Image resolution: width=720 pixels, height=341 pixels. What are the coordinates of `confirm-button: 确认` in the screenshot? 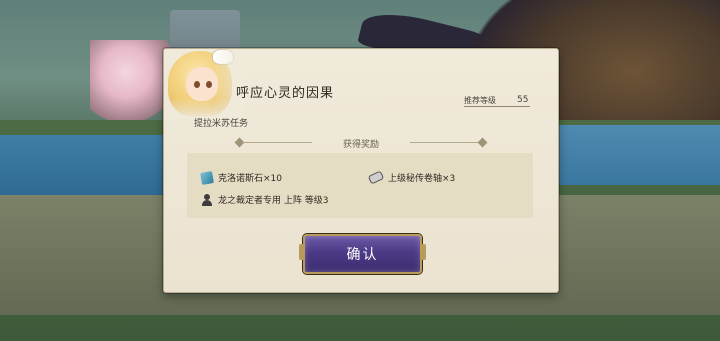 It's located at (362, 254).